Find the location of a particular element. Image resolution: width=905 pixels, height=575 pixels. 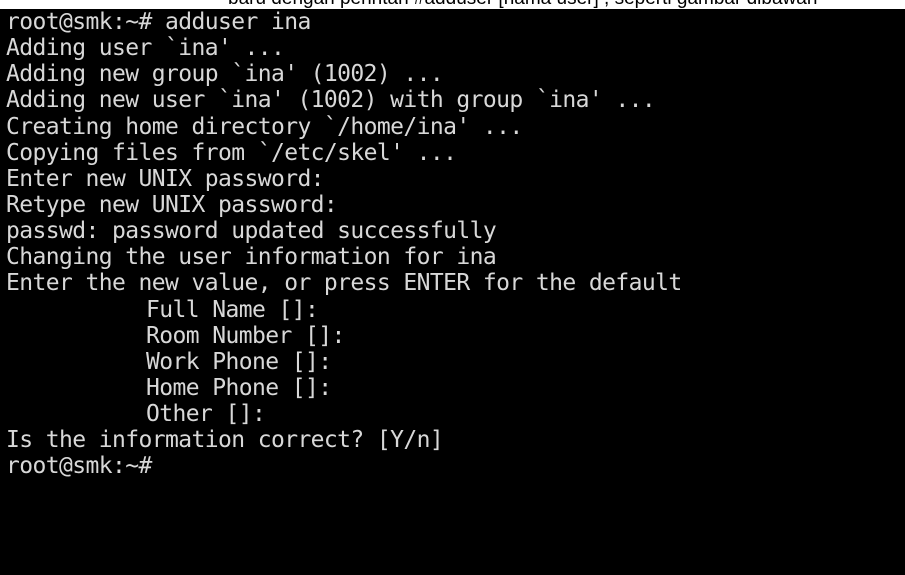

terminal-line: root@smk:~# adduser ina is located at coordinates (158, 22).